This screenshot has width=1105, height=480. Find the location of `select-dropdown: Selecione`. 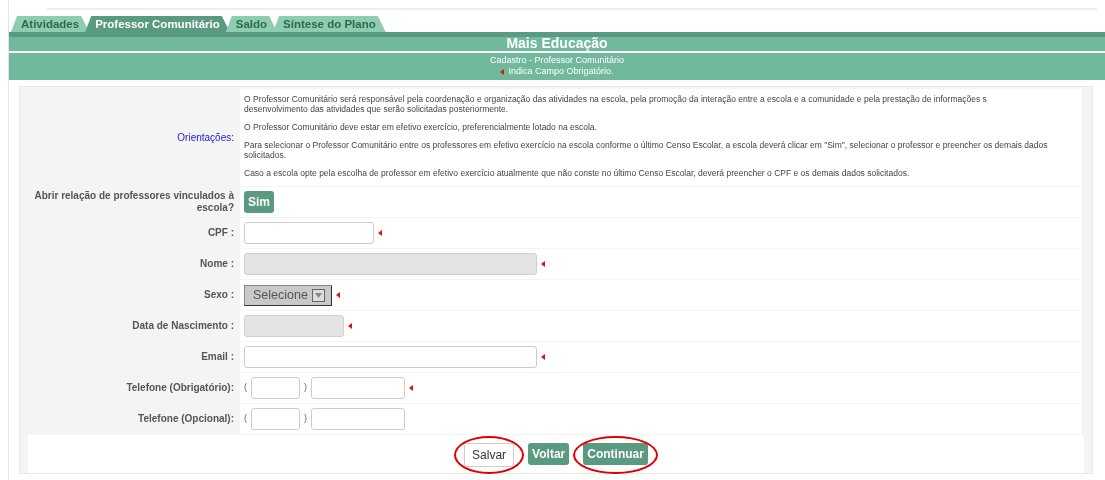

select-dropdown: Selecione is located at coordinates (288, 295).